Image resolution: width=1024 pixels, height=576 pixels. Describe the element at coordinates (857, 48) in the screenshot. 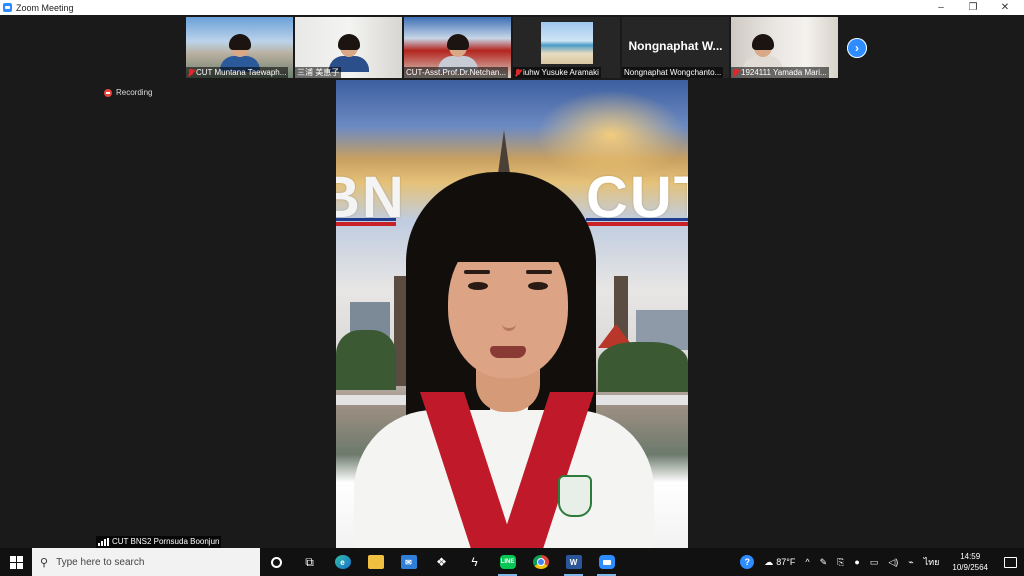

I see `next-page-arrow-icon: ›` at that location.